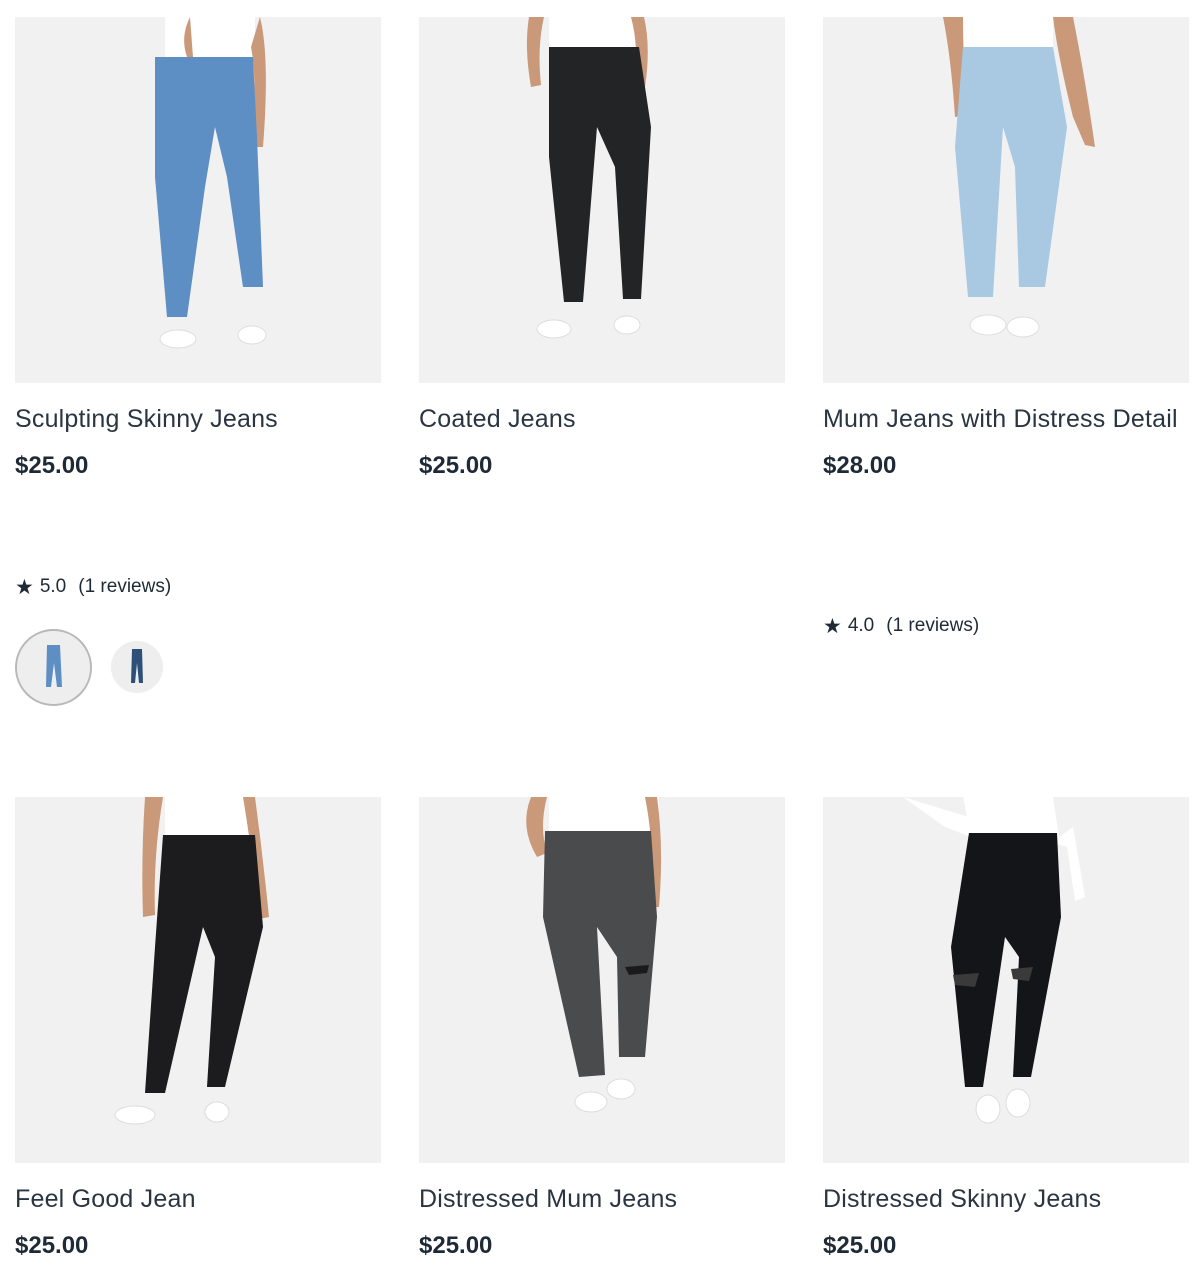 The image size is (1200, 1288). I want to click on jeans-black-ripped-icon, so click(994, 960).